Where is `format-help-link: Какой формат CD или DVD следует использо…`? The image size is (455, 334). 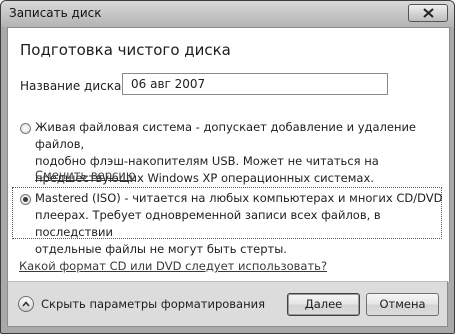
format-help-link: Какой формат CD или DVD следует использо… is located at coordinates (173, 266).